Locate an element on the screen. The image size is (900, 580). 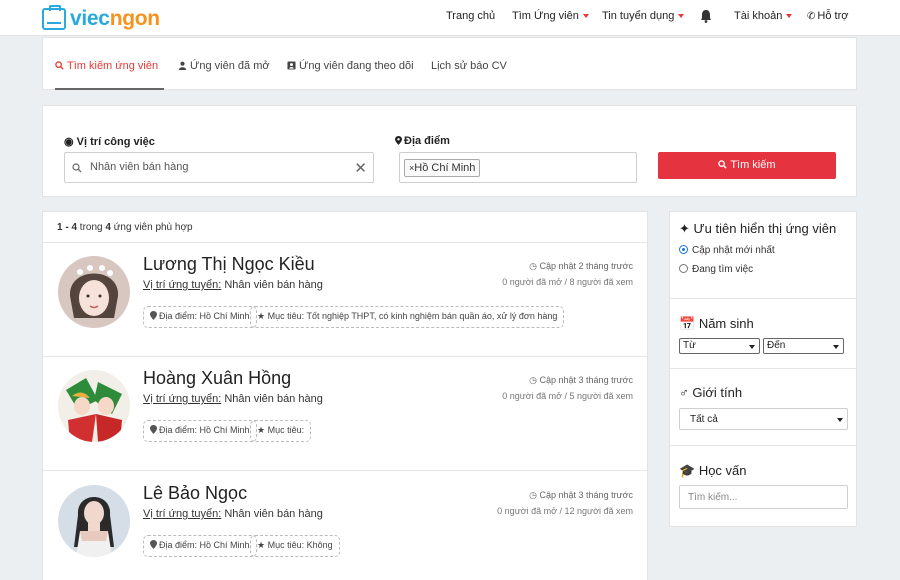
gender-select: Tất cả is located at coordinates (763, 419).